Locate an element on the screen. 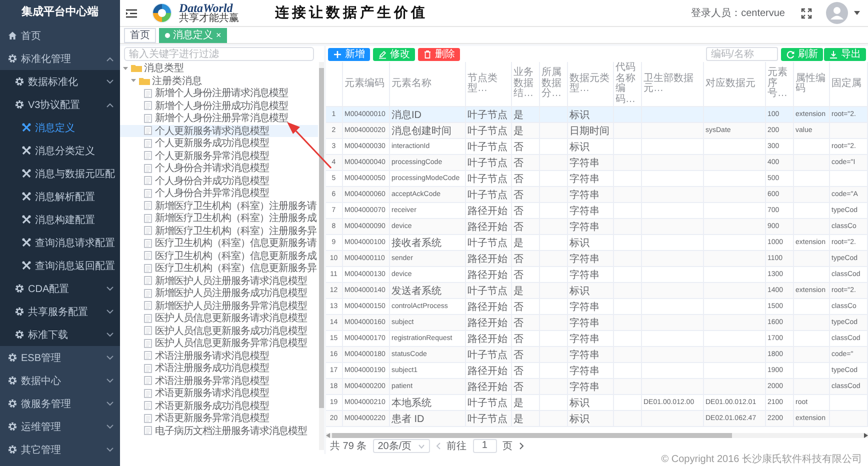 The width and height of the screenshot is (868, 466). menu-item: 数据中心 is located at coordinates (60, 380).